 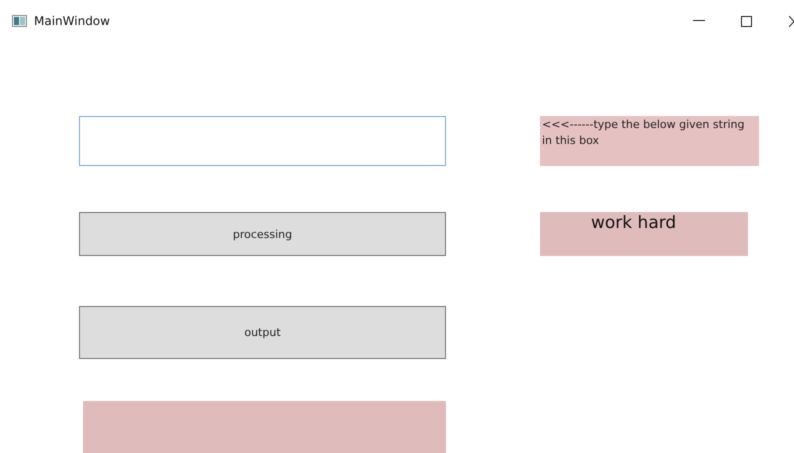 I want to click on hint-label: <<<------type the below given string in this box, so click(x=649, y=141).